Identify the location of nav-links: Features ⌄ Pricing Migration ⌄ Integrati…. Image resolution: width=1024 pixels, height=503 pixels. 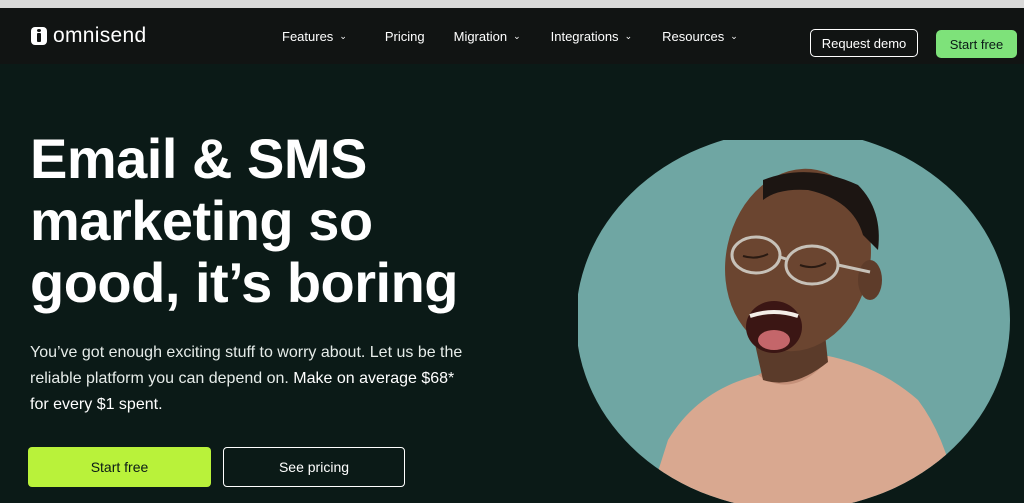
(510, 36).